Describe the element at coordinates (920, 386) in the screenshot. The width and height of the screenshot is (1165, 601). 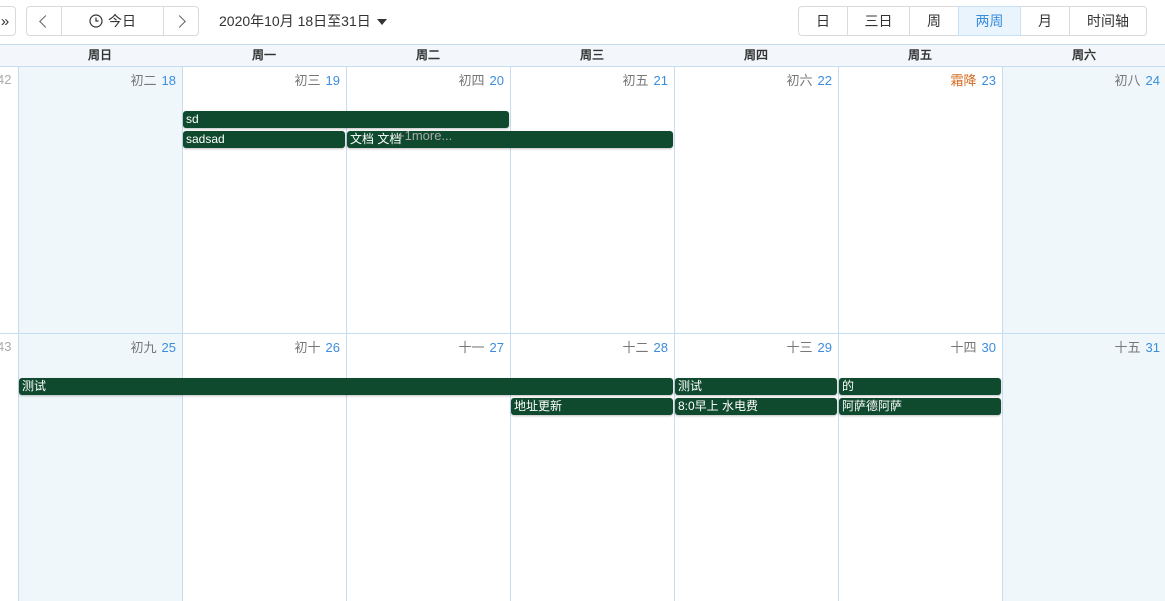
I see `calendar-event: 的` at that location.